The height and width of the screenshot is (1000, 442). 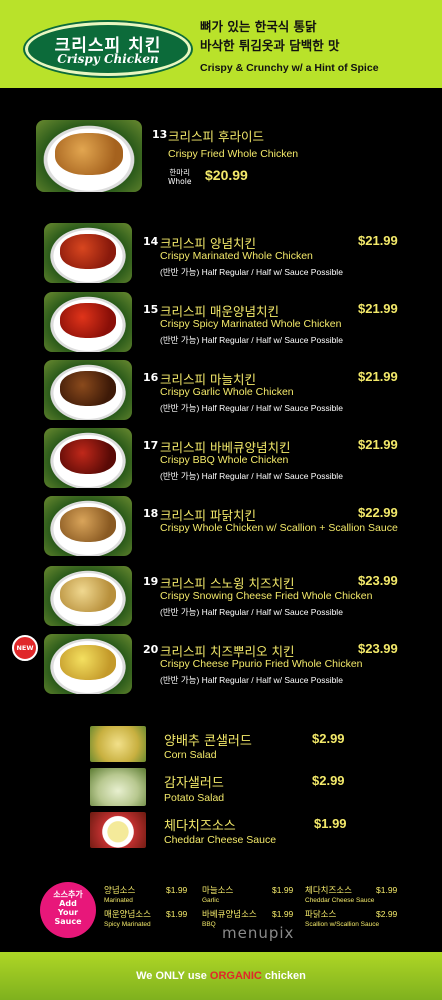 I want to click on item-14-number: 14, so click(x=151, y=241).